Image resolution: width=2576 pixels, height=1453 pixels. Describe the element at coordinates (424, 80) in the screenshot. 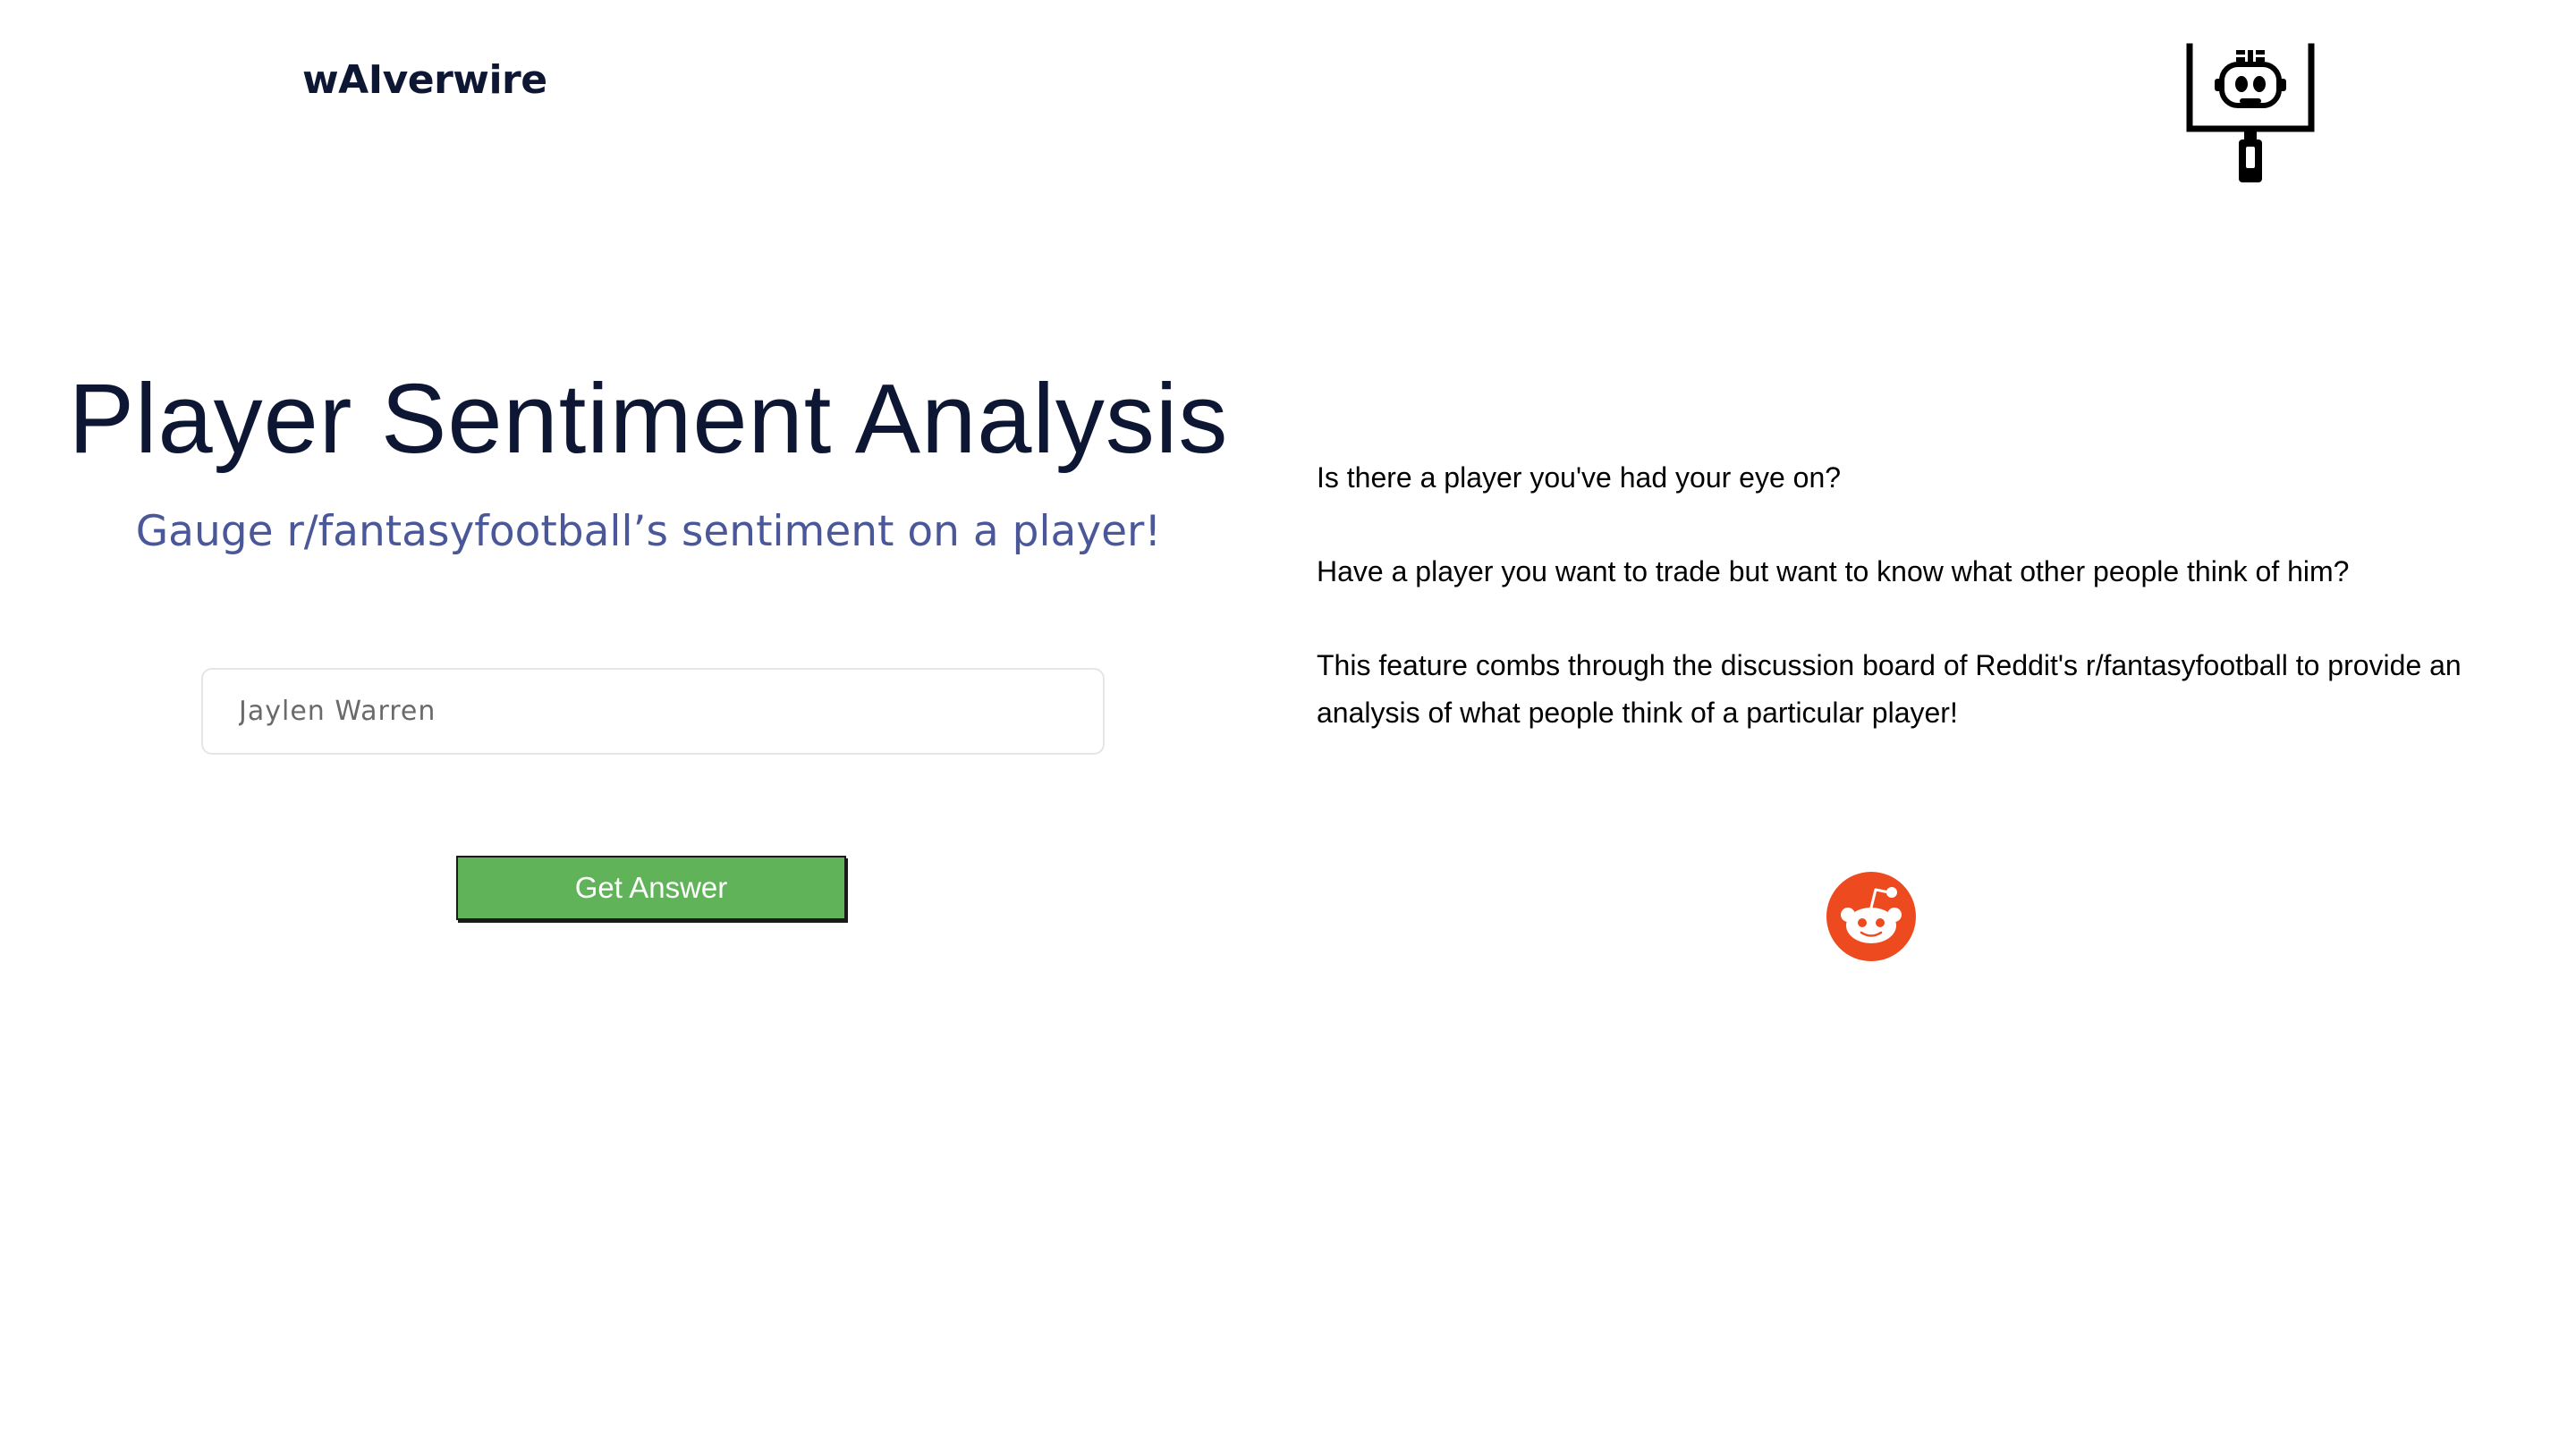

I see `brand-logo-text: wAIverwire` at that location.